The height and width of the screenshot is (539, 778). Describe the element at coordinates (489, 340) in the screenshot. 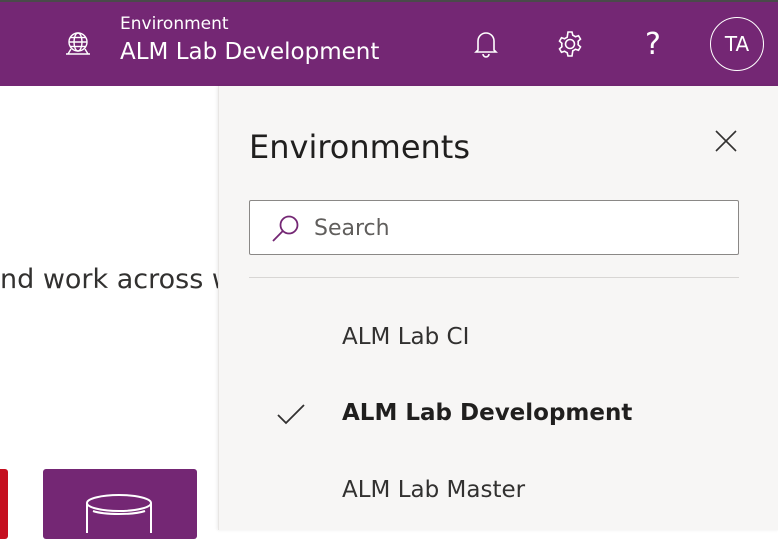

I see `environment-item-alm-lab-ci: ALM Lab CI` at that location.